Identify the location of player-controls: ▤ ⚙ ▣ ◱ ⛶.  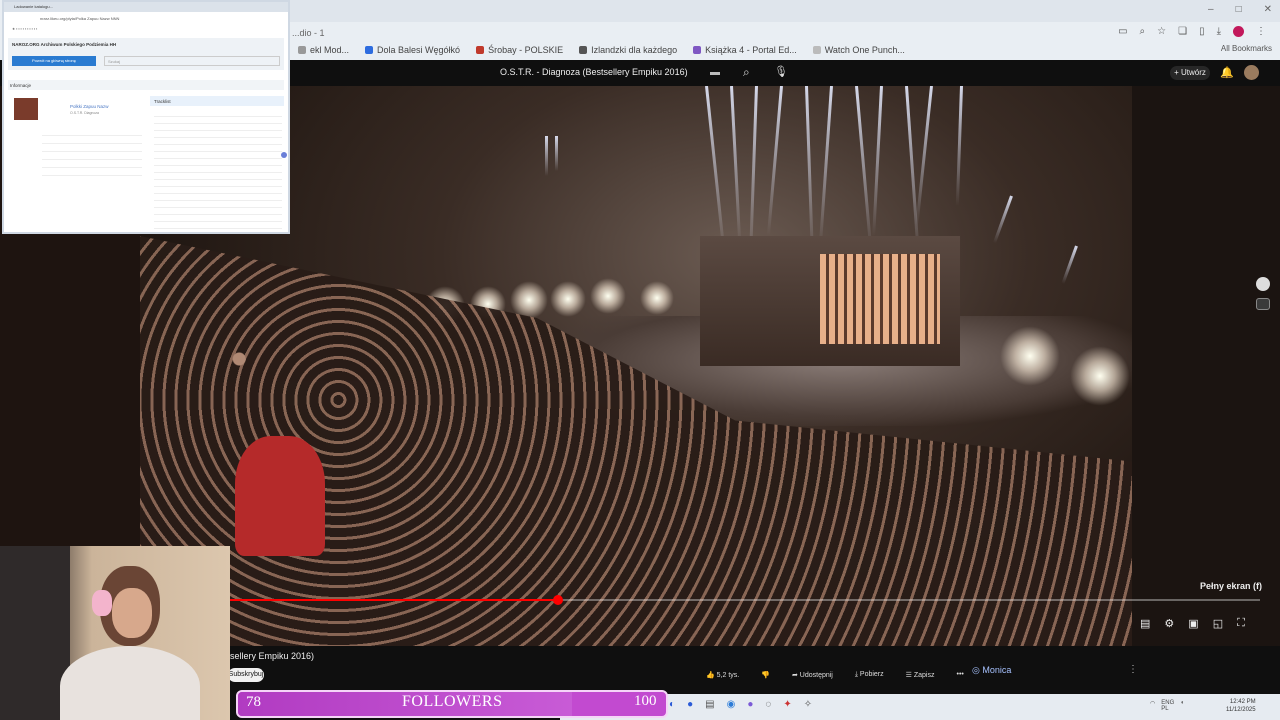
(1192, 623).